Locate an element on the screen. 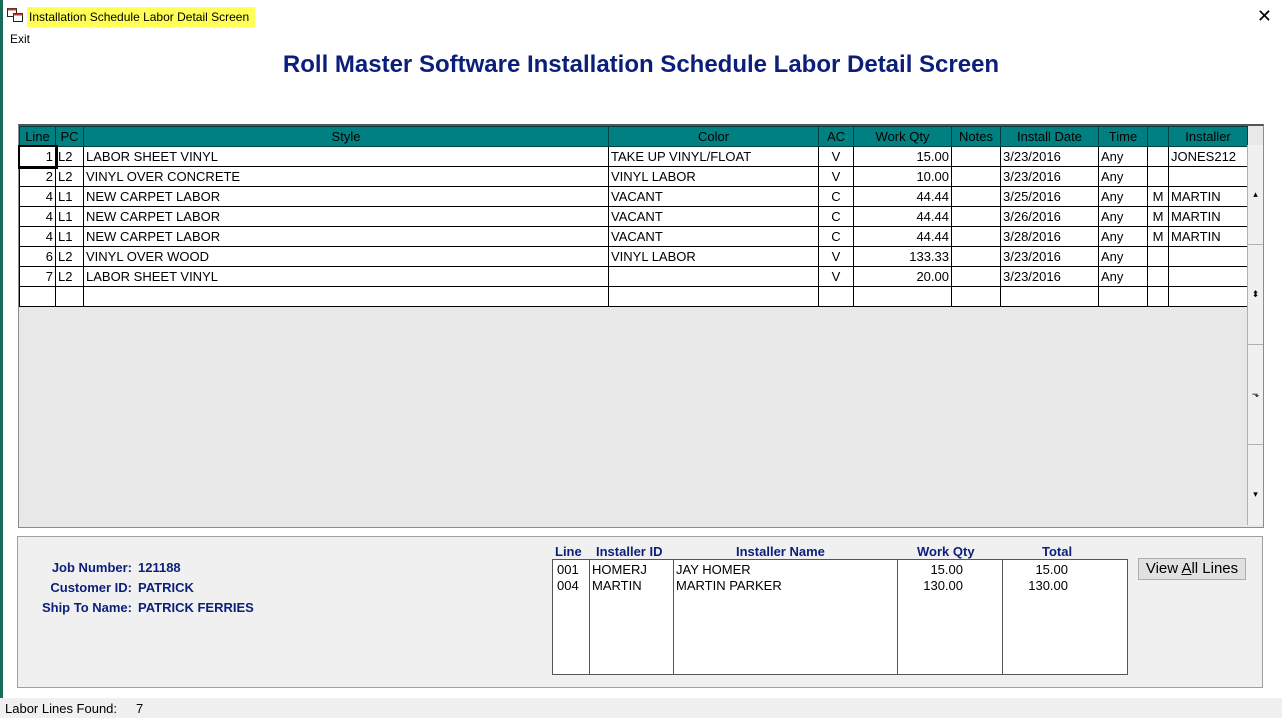  cell-color: TAKE UP VINYL/FLOAT is located at coordinates (713, 156).